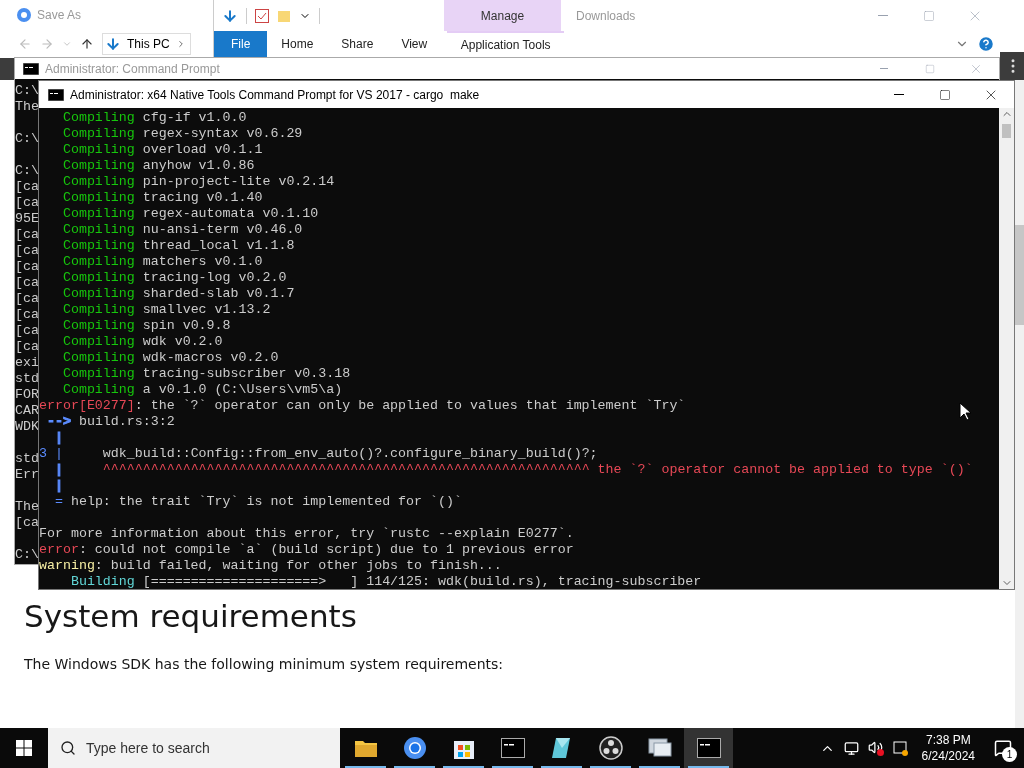 The width and height of the screenshot is (1024, 768). I want to click on terminal-line: Compiling overload v0.1.1, so click(162, 150).